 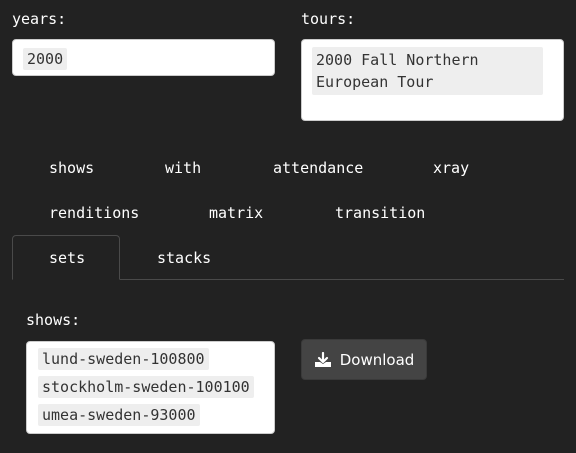 I want to click on tours-label: tours:, so click(x=328, y=19).